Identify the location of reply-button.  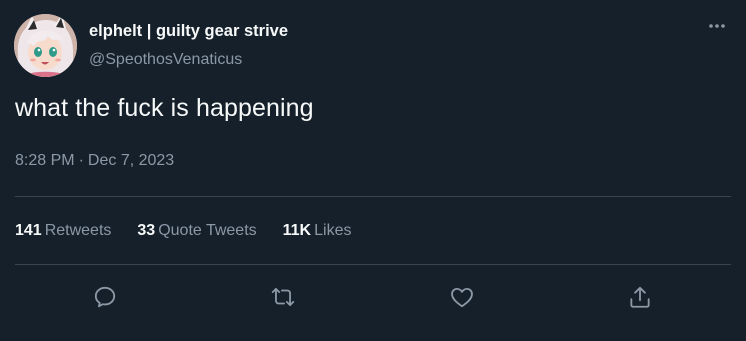
(105, 297).